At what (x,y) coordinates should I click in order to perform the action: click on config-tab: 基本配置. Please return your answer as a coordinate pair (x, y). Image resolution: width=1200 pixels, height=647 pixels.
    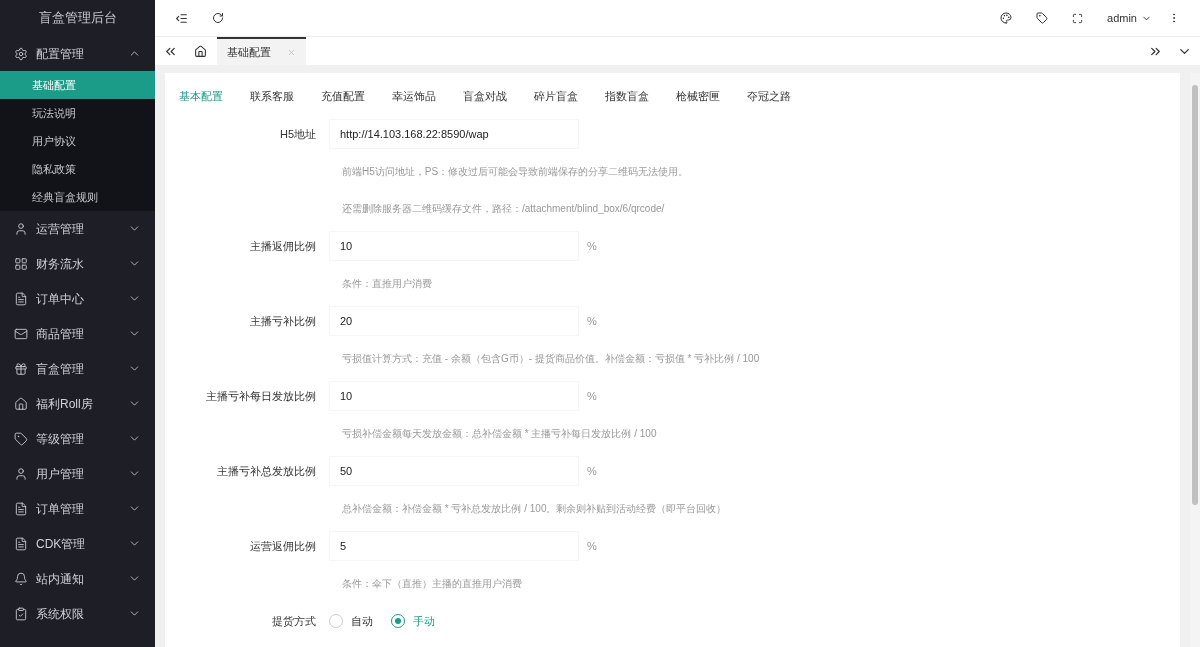
    Looking at the image, I should click on (201, 96).